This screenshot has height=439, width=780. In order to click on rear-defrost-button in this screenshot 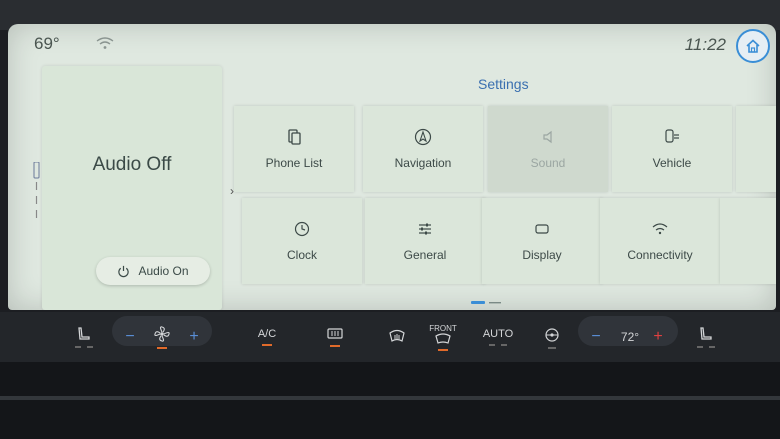, I will do `click(335, 337)`.